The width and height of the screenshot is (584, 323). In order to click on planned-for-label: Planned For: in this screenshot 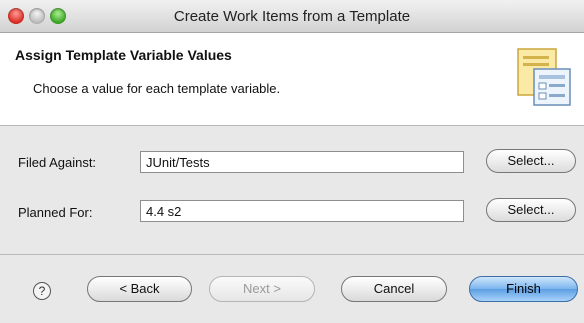, I will do `click(55, 212)`.